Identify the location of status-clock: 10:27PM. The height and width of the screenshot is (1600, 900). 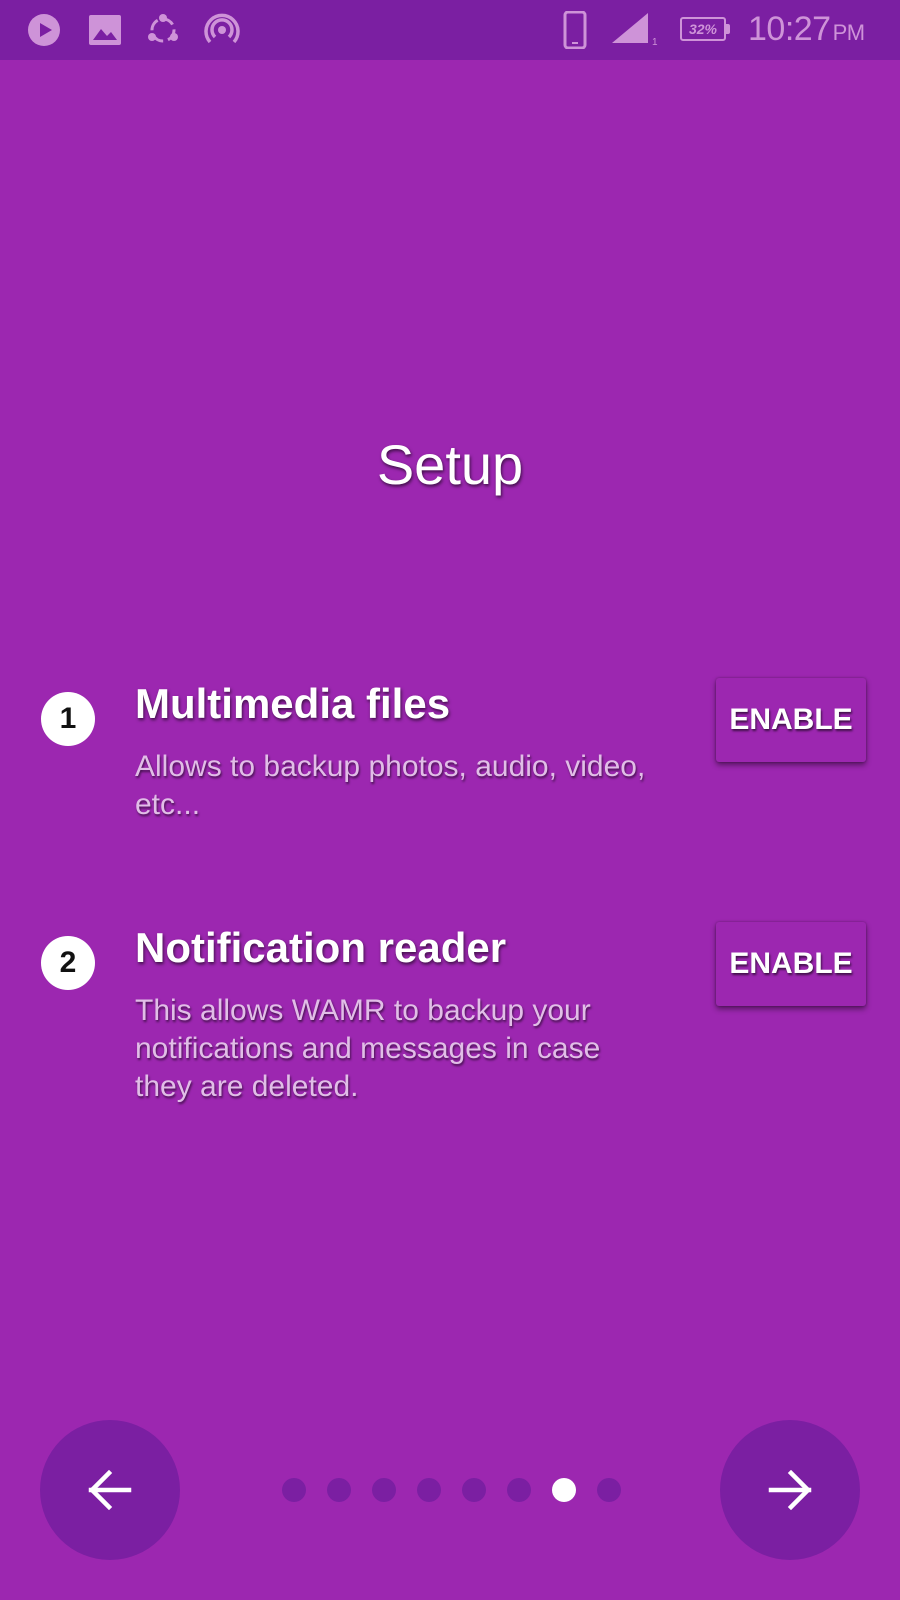
(806, 29).